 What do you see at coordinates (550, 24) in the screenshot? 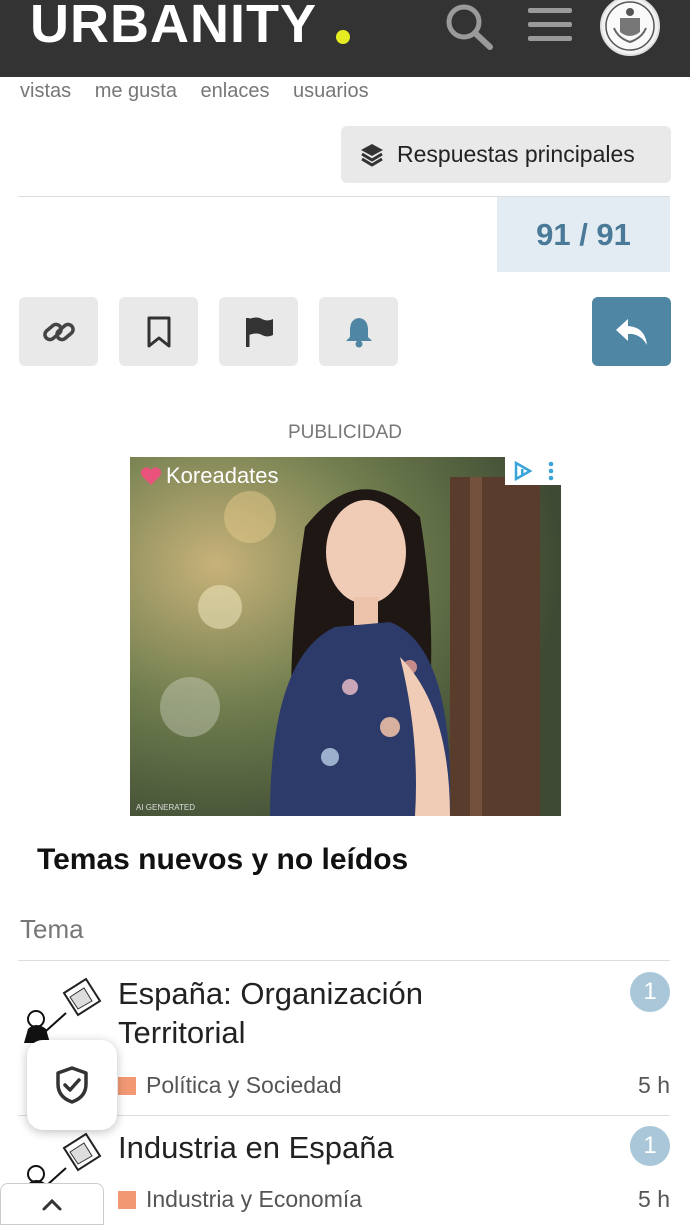
I see `hamburger-menu-icon` at bounding box center [550, 24].